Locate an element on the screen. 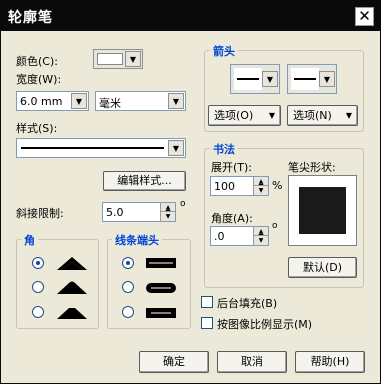  nib-shape-preview is located at coordinates (322, 210).